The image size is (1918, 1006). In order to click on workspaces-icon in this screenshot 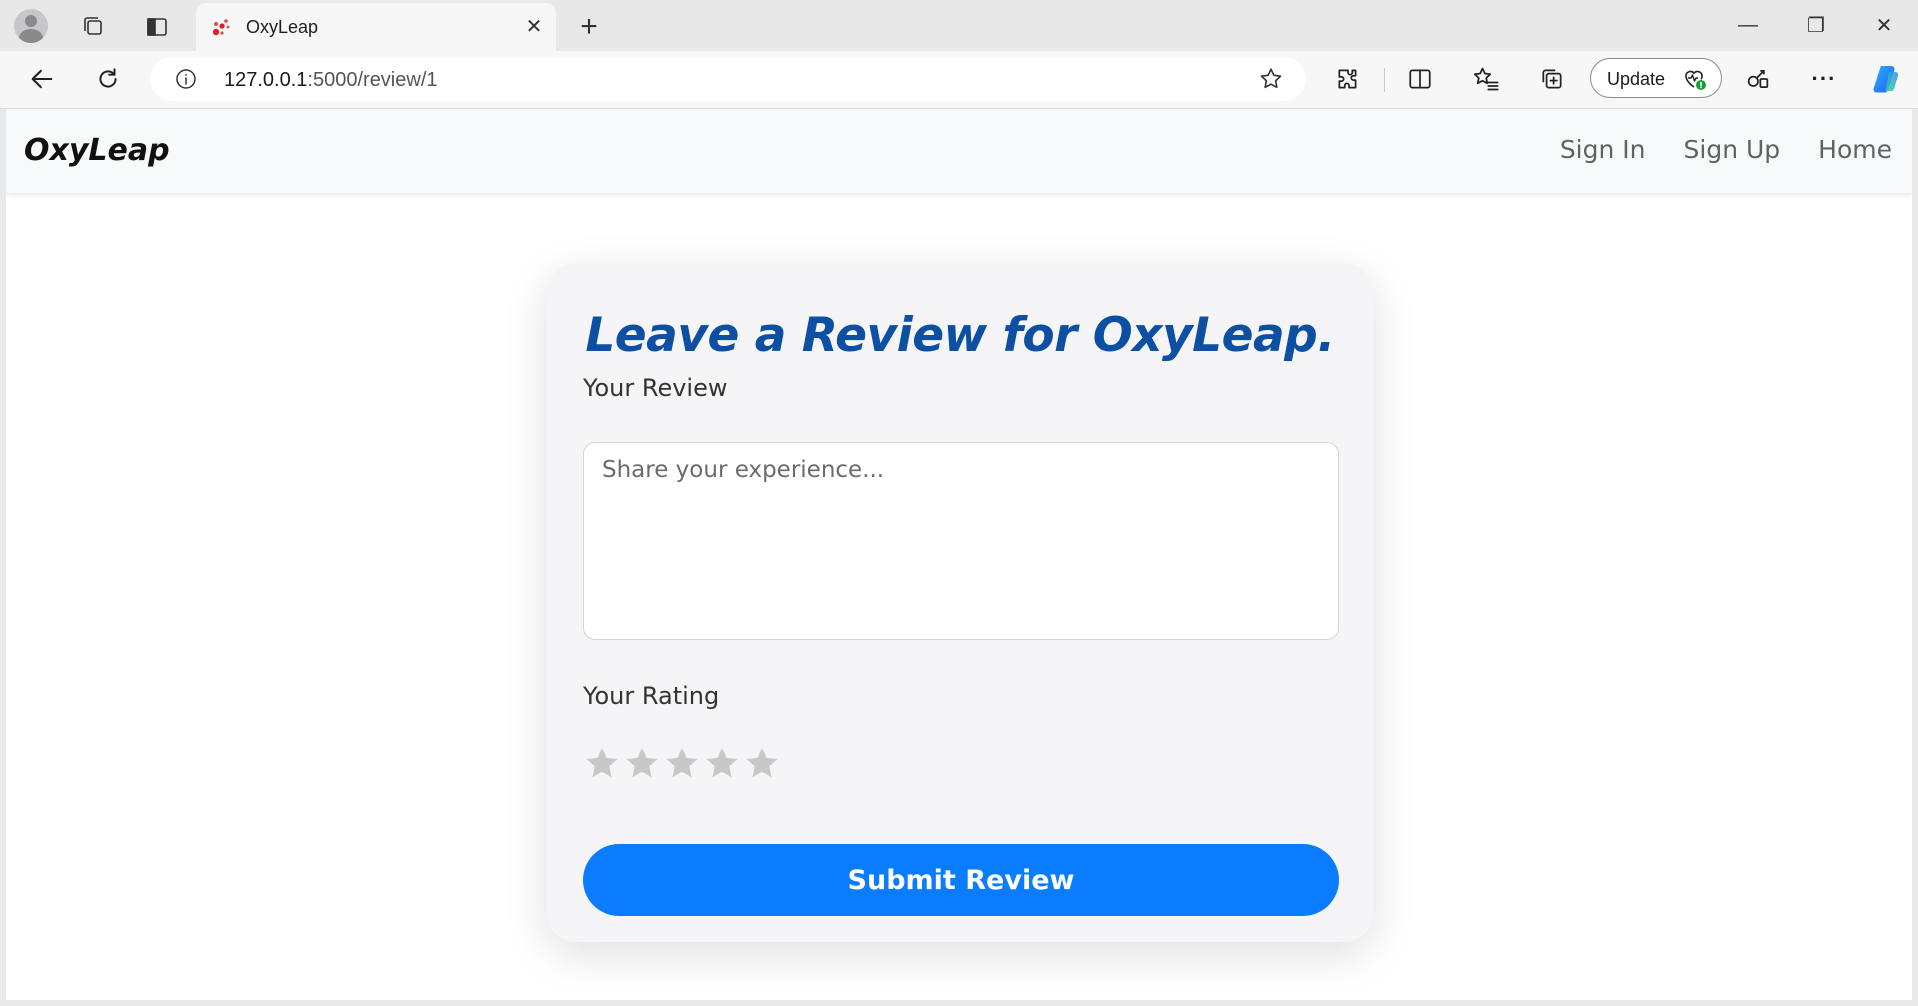, I will do `click(93, 27)`.